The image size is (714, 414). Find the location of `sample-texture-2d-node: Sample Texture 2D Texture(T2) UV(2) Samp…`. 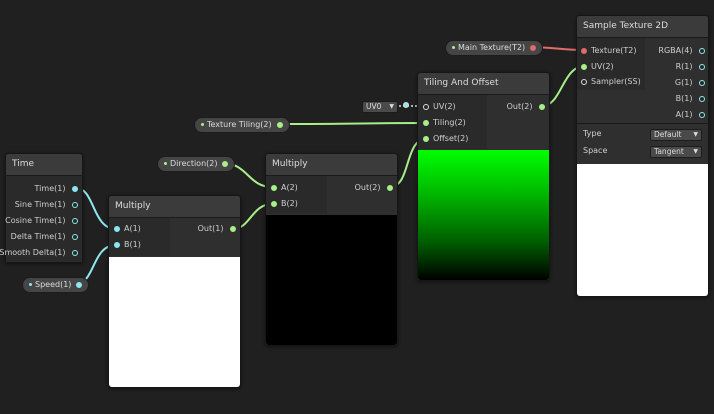

sample-texture-2d-node: Sample Texture 2D Texture(T2) UV(2) Samp… is located at coordinates (642, 156).